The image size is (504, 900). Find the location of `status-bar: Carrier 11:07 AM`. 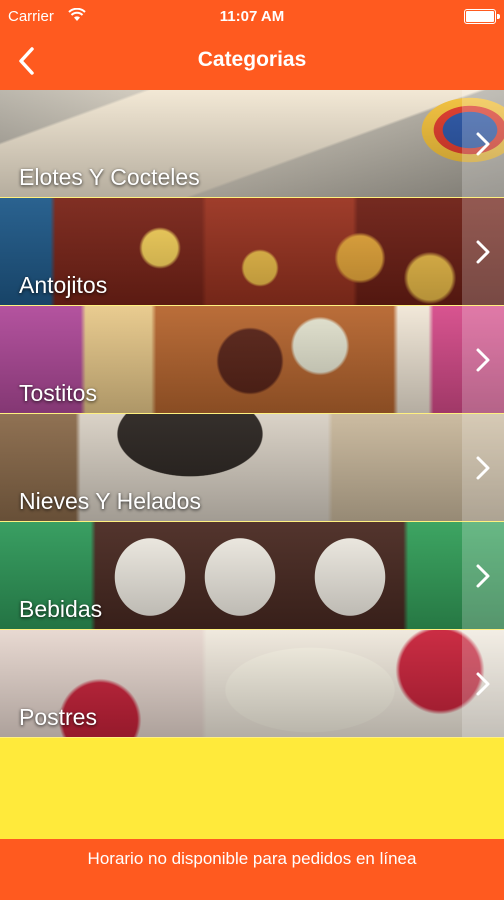

status-bar: Carrier 11:07 AM is located at coordinates (252, 16).